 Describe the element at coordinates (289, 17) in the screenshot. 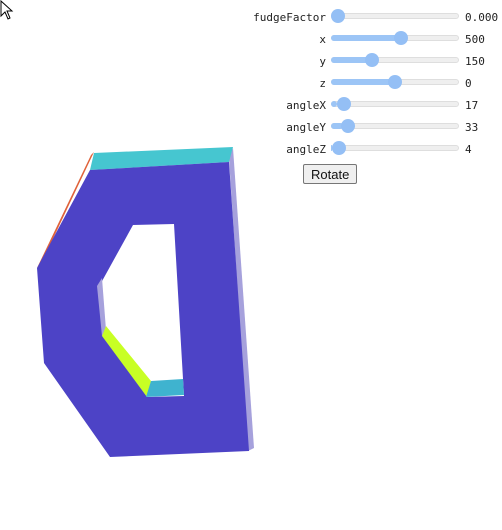

I see `slider-label-fudgeFactor: fudgeFactor` at that location.